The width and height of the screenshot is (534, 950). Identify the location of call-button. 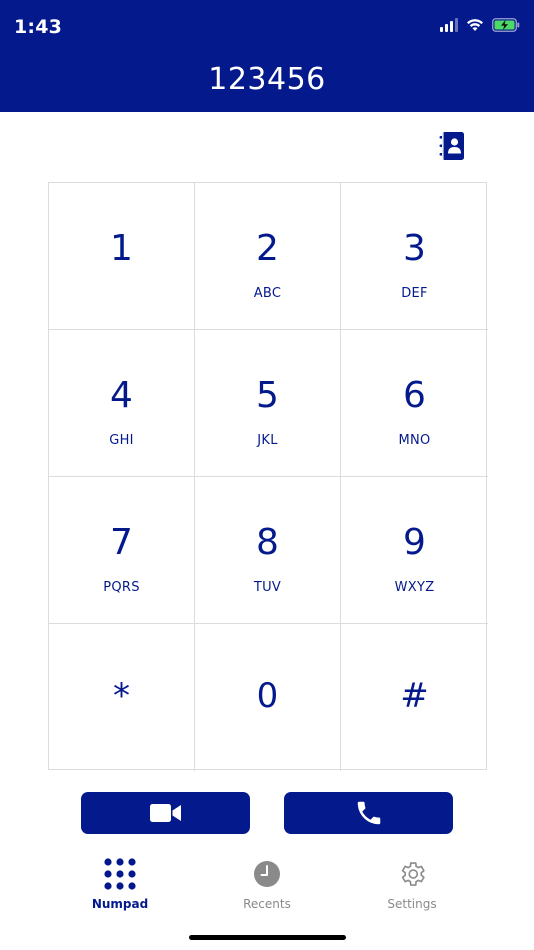
(368, 813).